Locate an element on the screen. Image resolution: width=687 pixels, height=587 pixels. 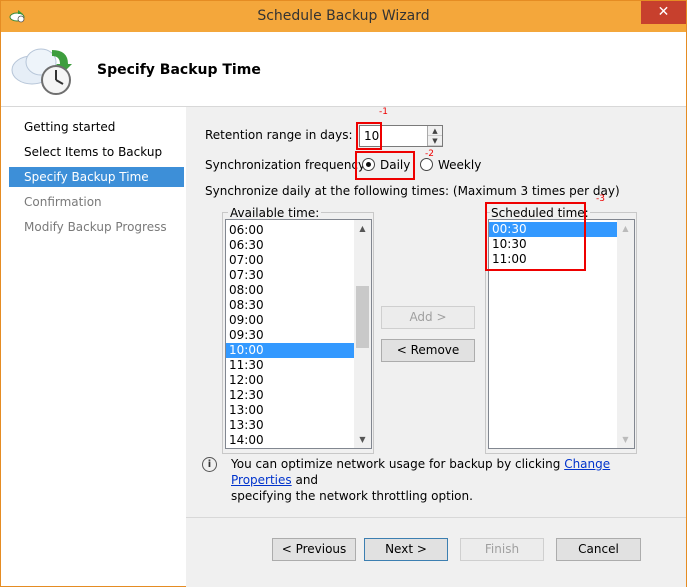
spin-down-icon: ▼ is located at coordinates (435, 141).